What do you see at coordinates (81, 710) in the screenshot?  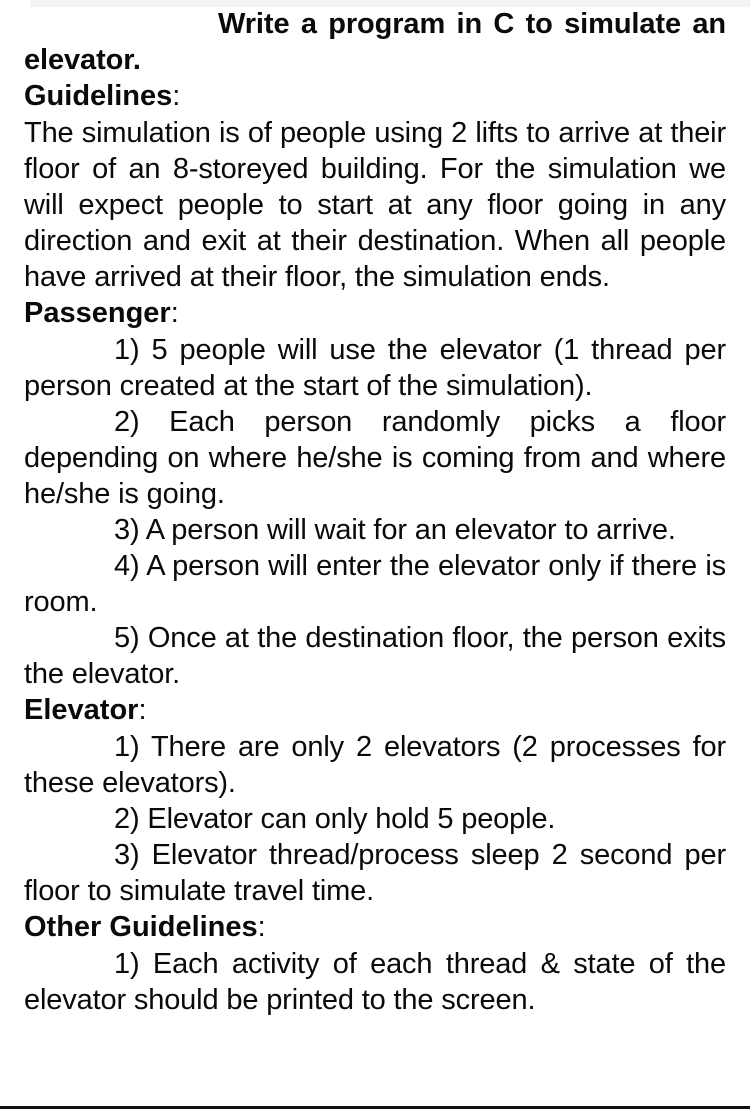 I see `section-heading-elevator-label: Elevator` at bounding box center [81, 710].